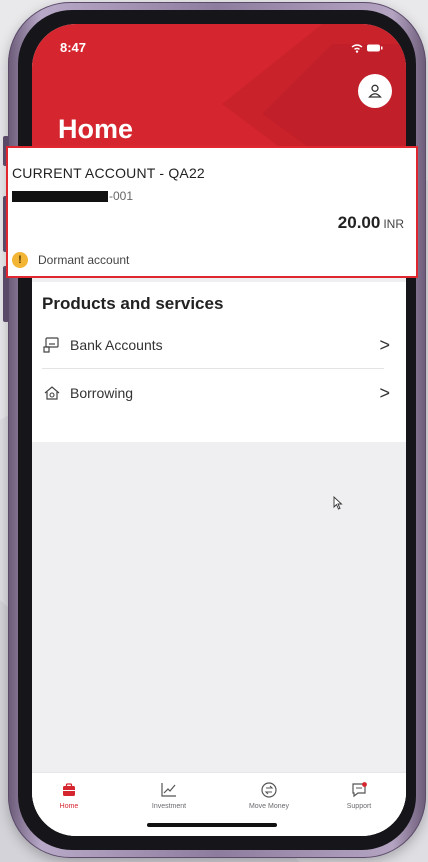 Image resolution: width=428 pixels, height=862 pixels. What do you see at coordinates (52, 345) in the screenshot?
I see `bank-accounts-icon` at bounding box center [52, 345].